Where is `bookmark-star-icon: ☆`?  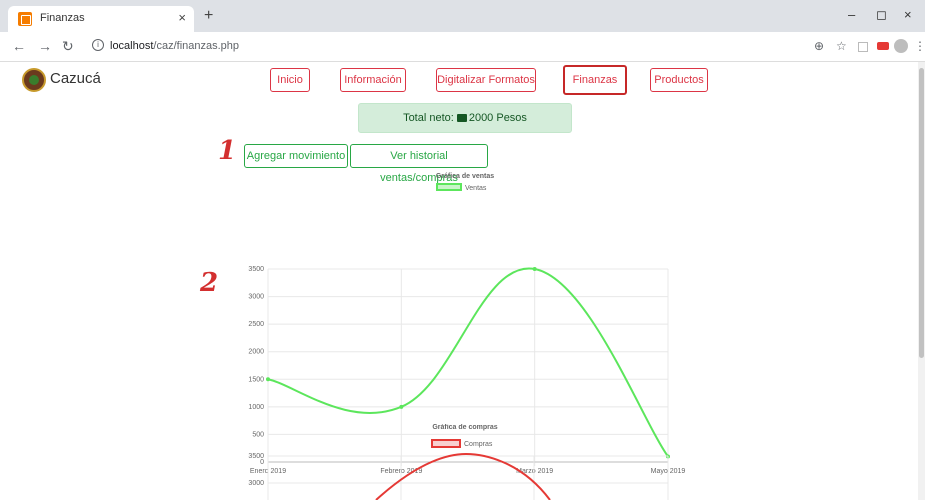
bookmark-star-icon: ☆ is located at coordinates (841, 46).